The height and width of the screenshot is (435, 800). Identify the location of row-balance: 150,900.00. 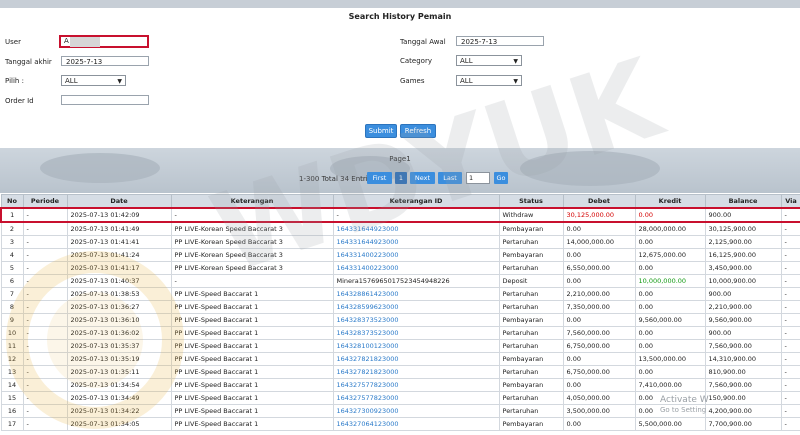
(743, 398).